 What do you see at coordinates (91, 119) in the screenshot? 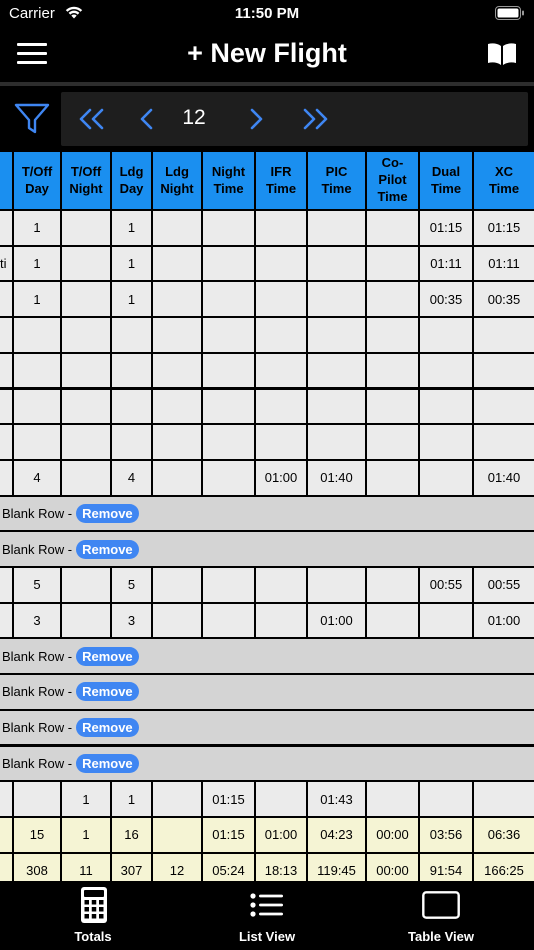
I see `first-page-icon` at bounding box center [91, 119].